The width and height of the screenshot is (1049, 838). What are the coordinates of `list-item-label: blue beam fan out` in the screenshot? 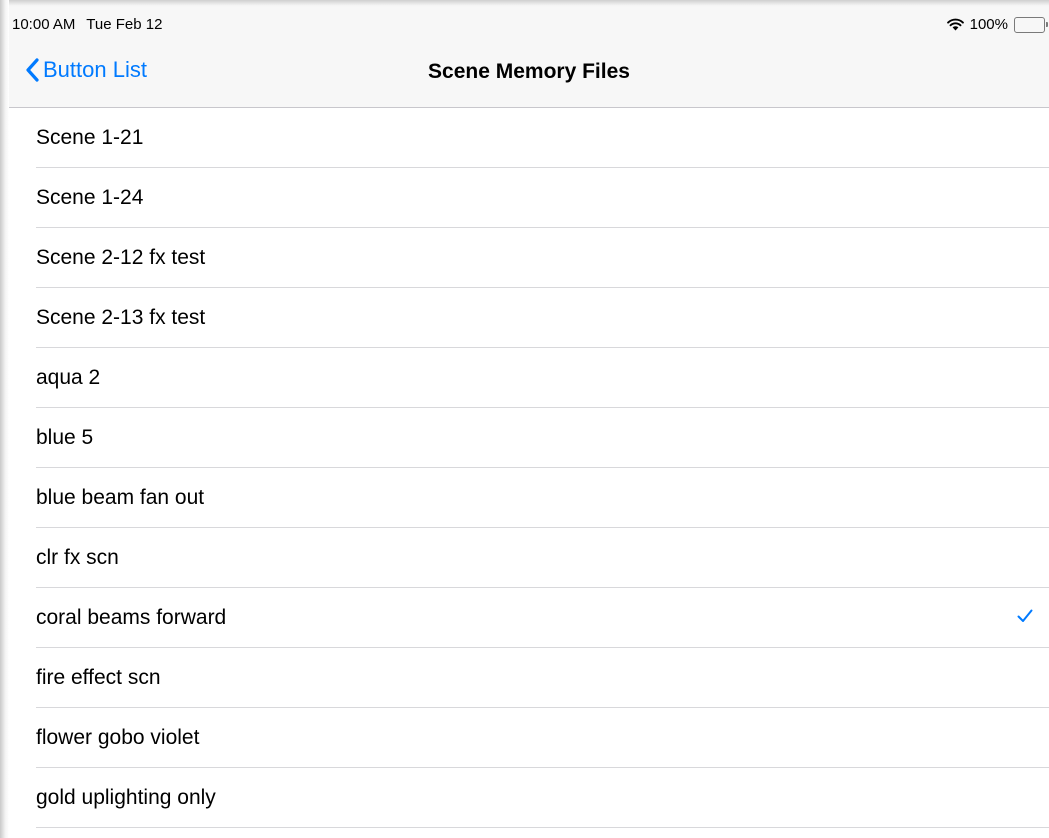 It's located at (120, 497).